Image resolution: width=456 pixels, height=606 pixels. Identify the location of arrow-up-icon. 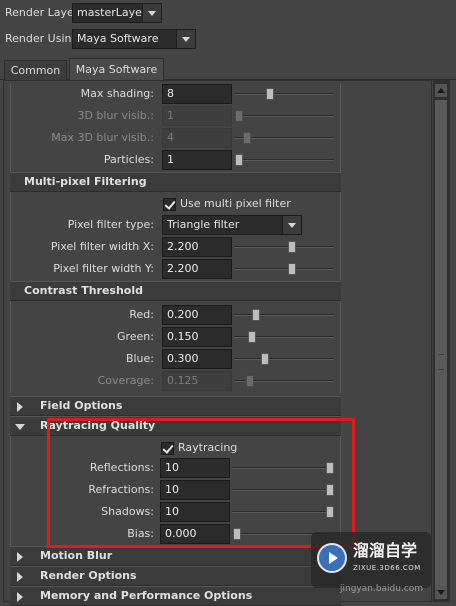
(441, 90).